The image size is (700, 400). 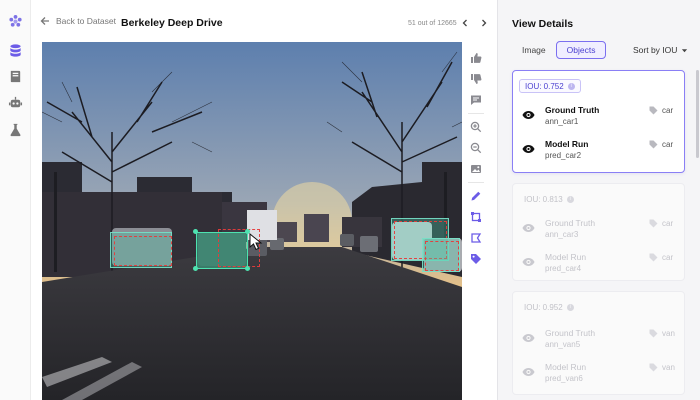 What do you see at coordinates (475, 78) in the screenshot?
I see `thumbs-down-icon` at bounding box center [475, 78].